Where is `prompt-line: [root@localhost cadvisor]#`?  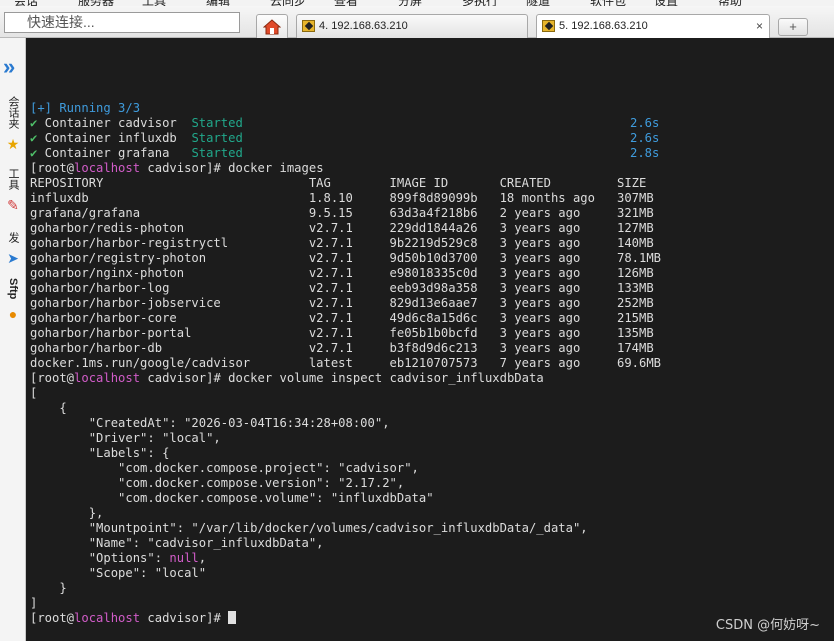 prompt-line: [root@localhost cadvisor]# is located at coordinates (345, 618).